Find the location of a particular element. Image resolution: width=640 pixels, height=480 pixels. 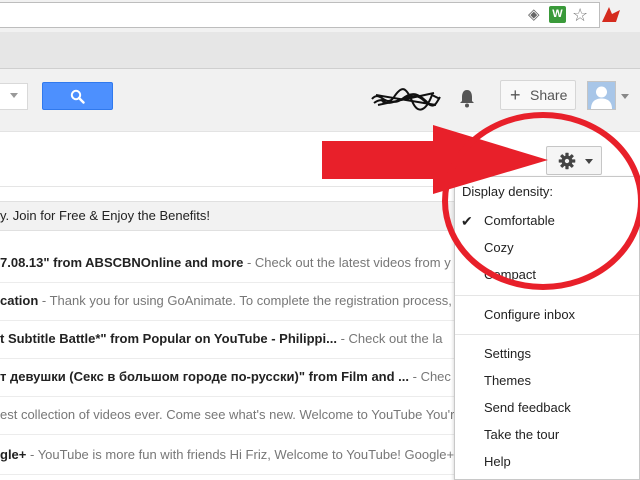

search-button is located at coordinates (77, 96).